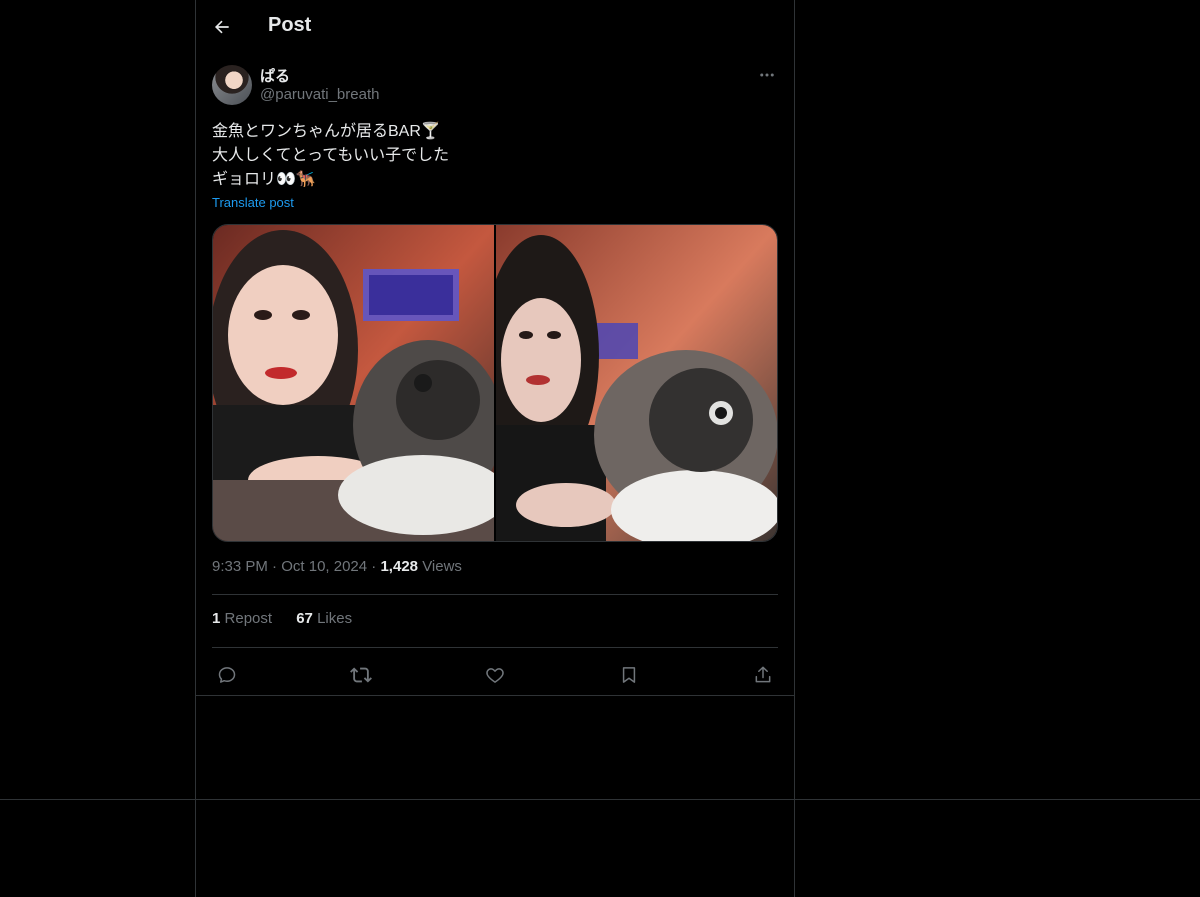 The width and height of the screenshot is (1200, 897). Describe the element at coordinates (495, 695) in the screenshot. I see `post-bottom-divider` at that location.